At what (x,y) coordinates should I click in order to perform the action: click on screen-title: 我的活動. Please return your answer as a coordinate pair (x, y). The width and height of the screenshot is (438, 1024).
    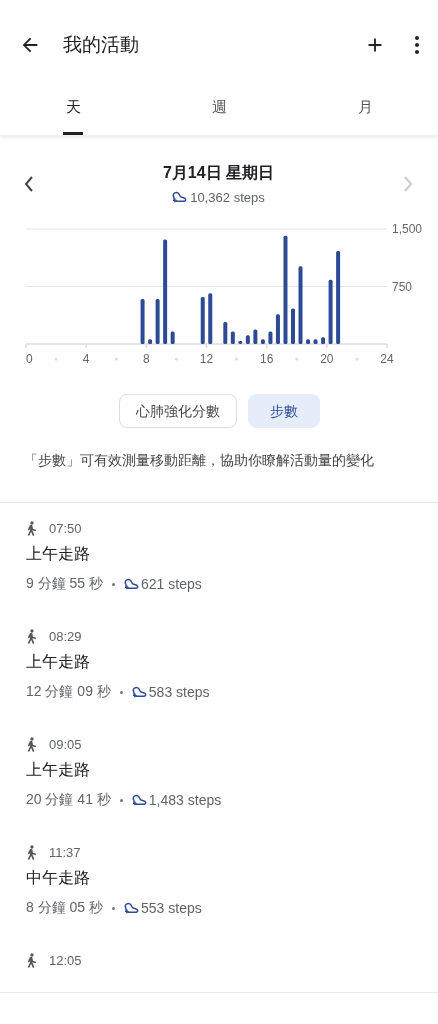
    Looking at the image, I should click on (101, 45).